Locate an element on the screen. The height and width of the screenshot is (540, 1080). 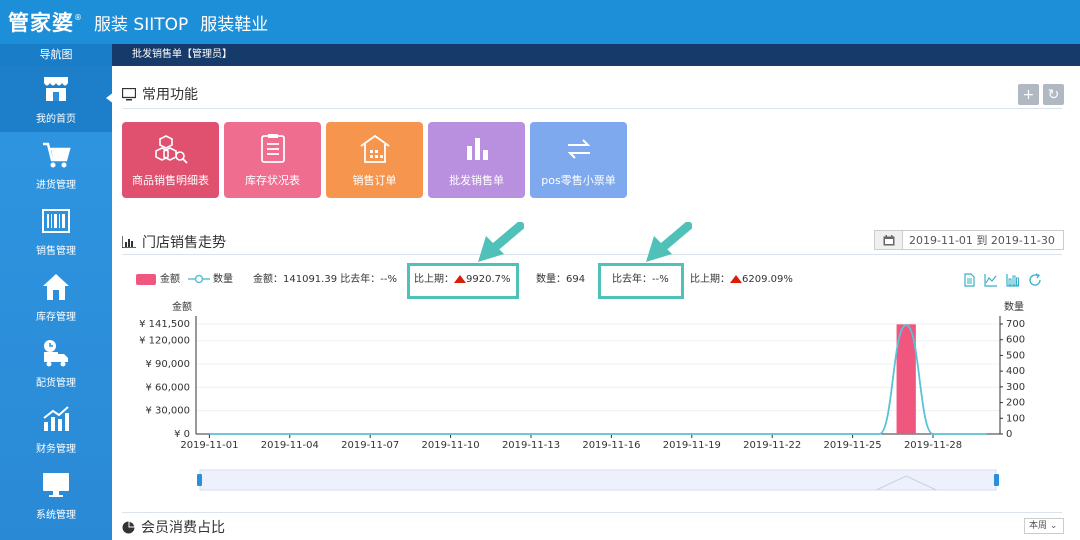
x-tick-label: 2019-11-10 is located at coordinates (451, 445).